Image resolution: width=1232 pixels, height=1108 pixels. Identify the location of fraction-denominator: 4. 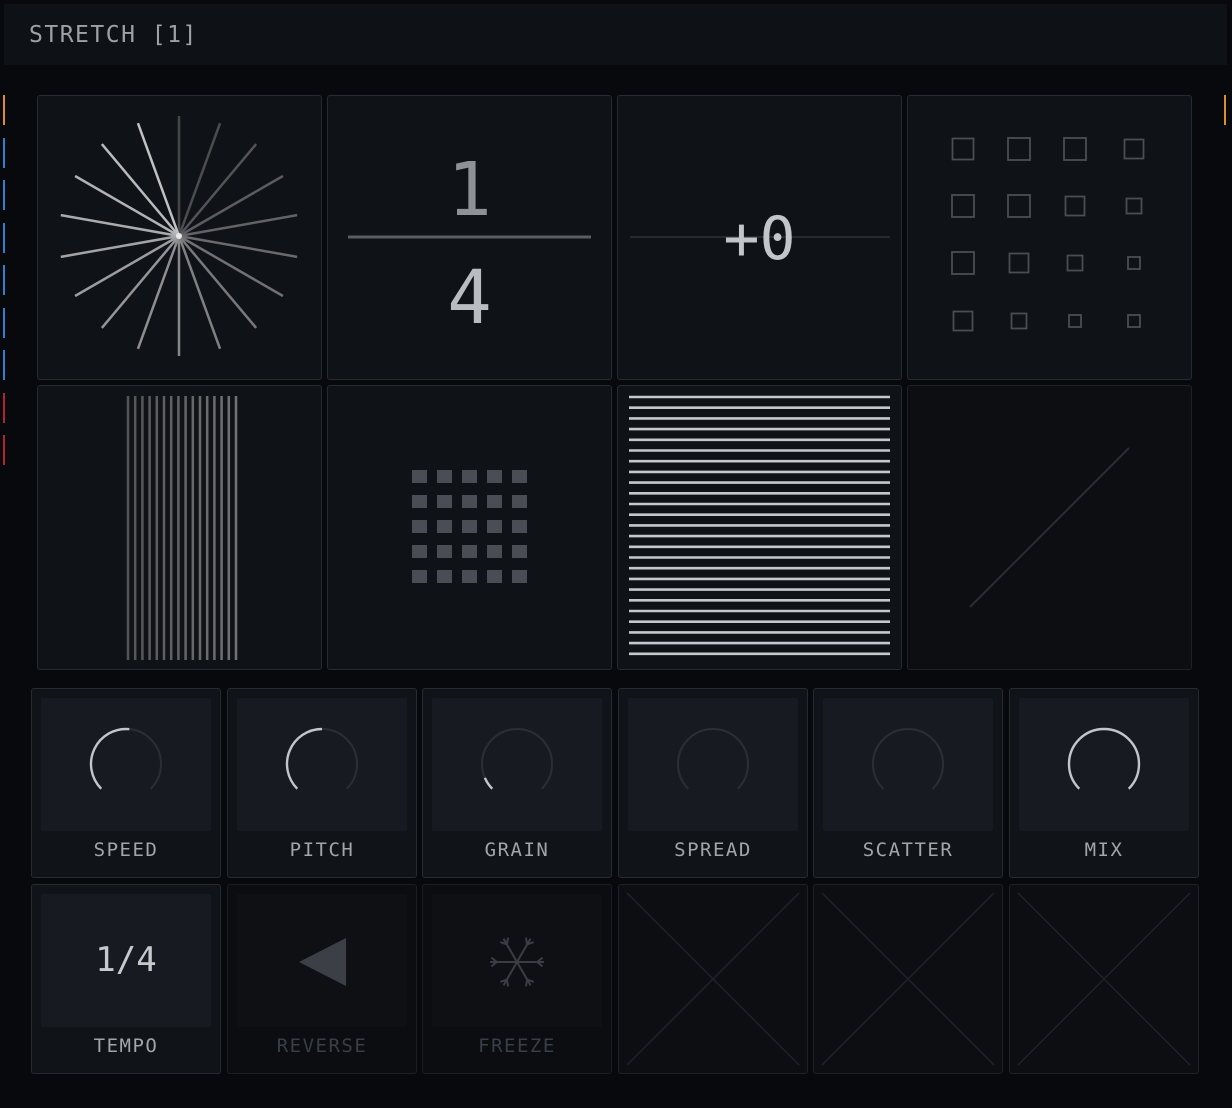
(469, 298).